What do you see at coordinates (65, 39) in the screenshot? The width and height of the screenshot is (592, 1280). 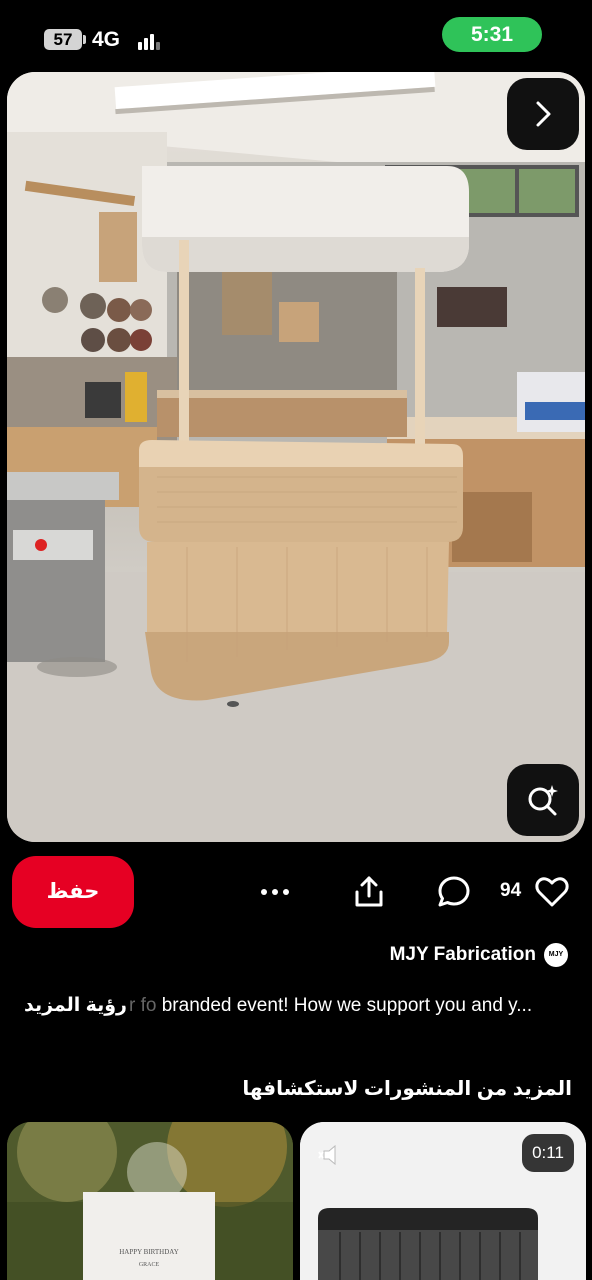 I see `battery-indicator: 57` at bounding box center [65, 39].